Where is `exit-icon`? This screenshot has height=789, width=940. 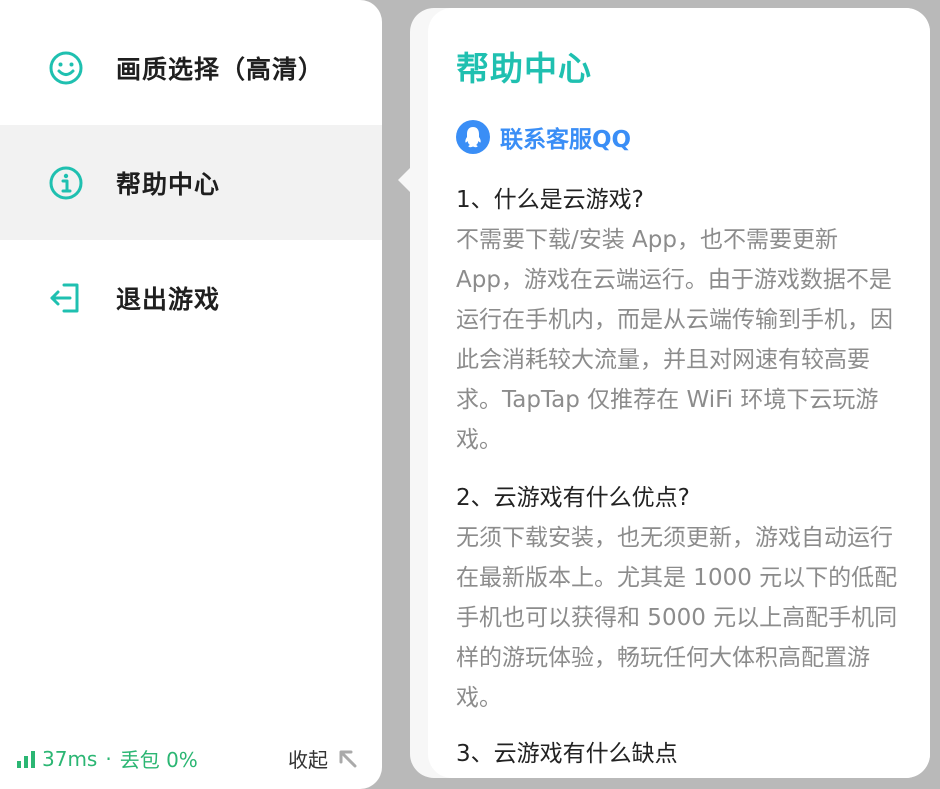
exit-icon is located at coordinates (64, 297).